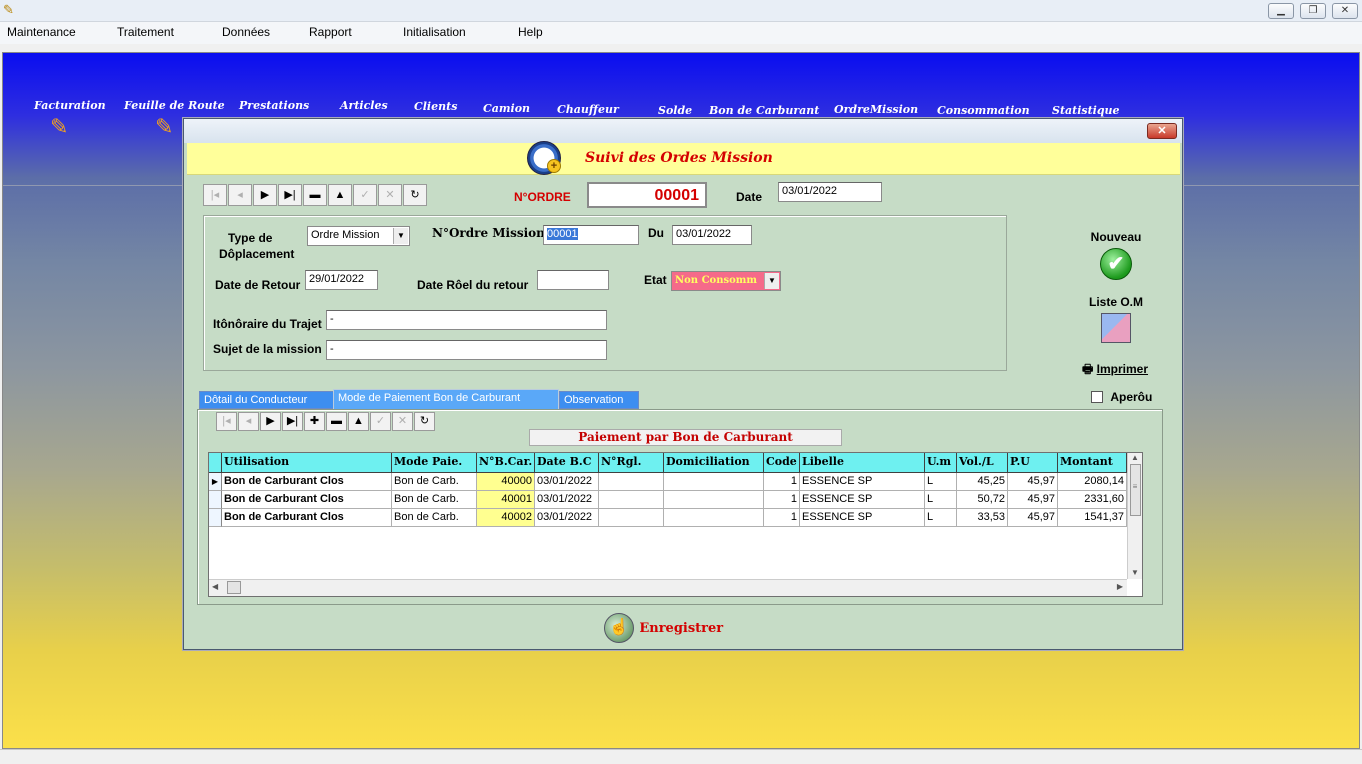  What do you see at coordinates (446, 400) in the screenshot?
I see `tab-mode-paiement: Mode de Paiement Bon de Carburant` at bounding box center [446, 400].